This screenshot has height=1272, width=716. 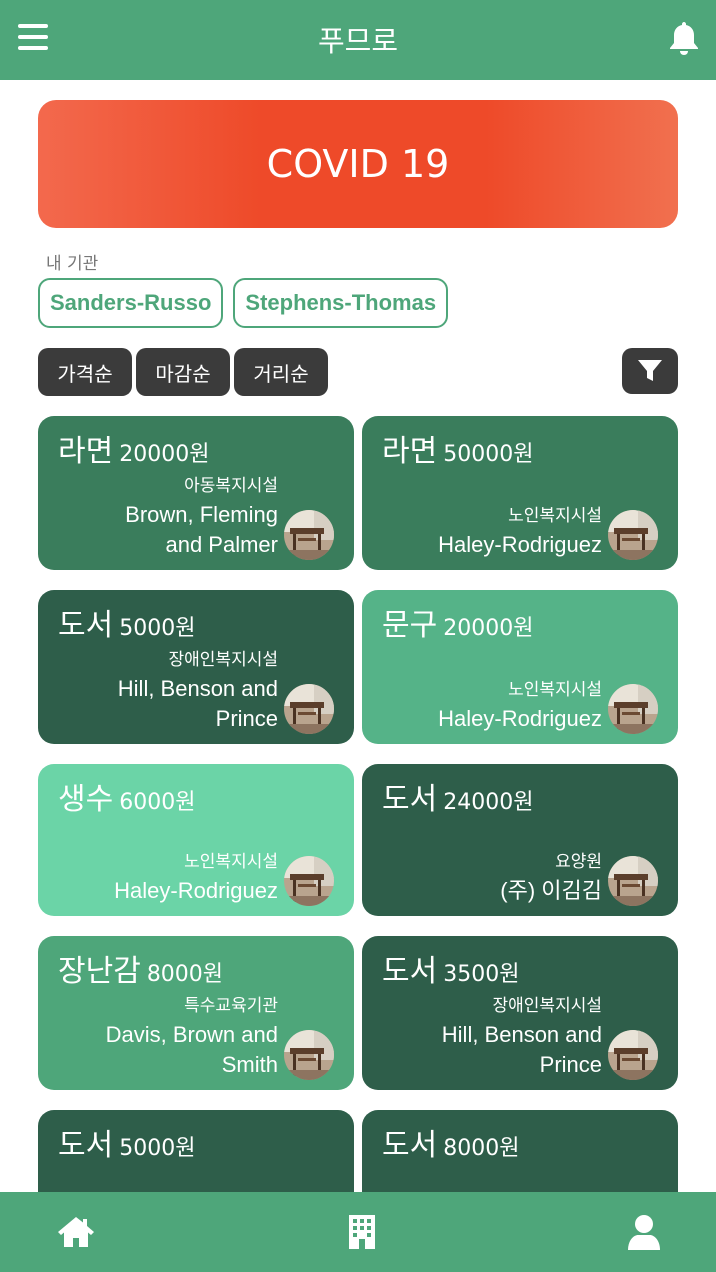 What do you see at coordinates (520, 493) in the screenshot?
I see `request-card: 라면 50000원노인복지시설 Haley-Rodriguez` at bounding box center [520, 493].